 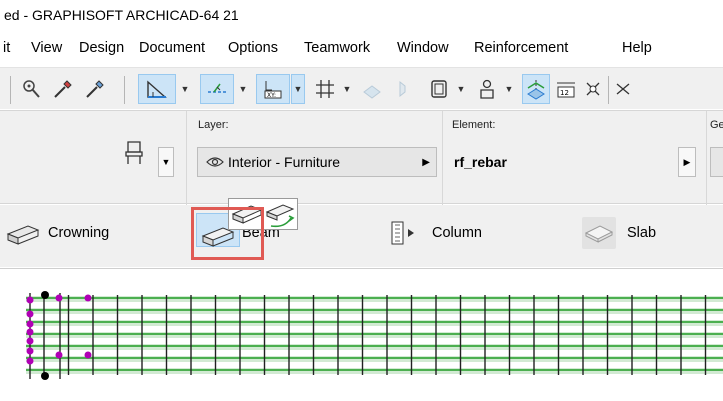 What do you see at coordinates (521, 48) in the screenshot?
I see `menu-reinforcement: Reinforcement` at bounding box center [521, 48].